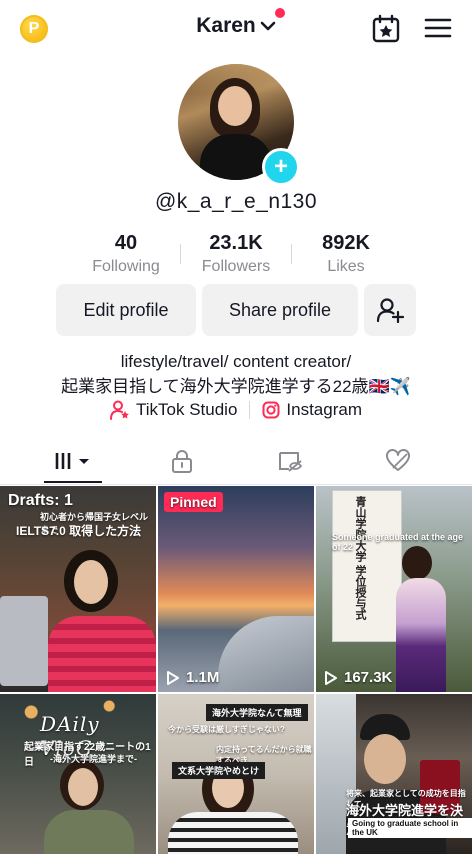 Image resolution: width=472 pixels, height=854 pixels. I want to click on video-tile-draft: Drafts: 1 初心者から帰国子女レベルまで IELTS7.0 取得した方法, so click(78, 589).